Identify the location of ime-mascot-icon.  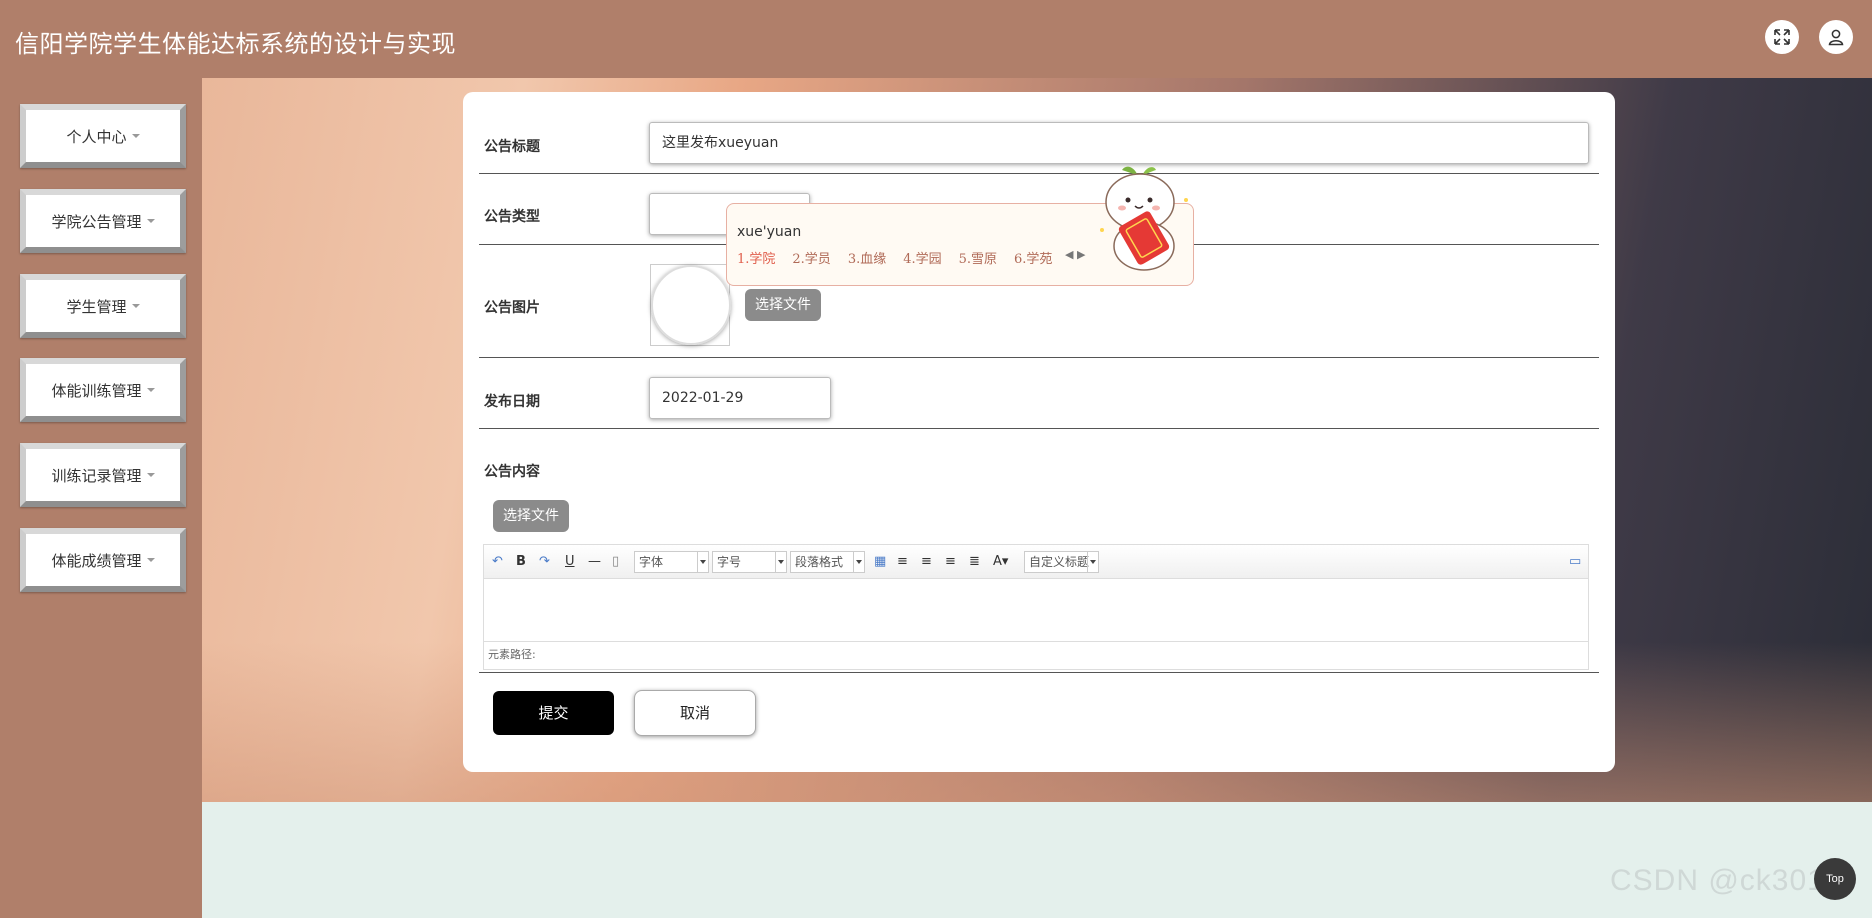
(1144, 218).